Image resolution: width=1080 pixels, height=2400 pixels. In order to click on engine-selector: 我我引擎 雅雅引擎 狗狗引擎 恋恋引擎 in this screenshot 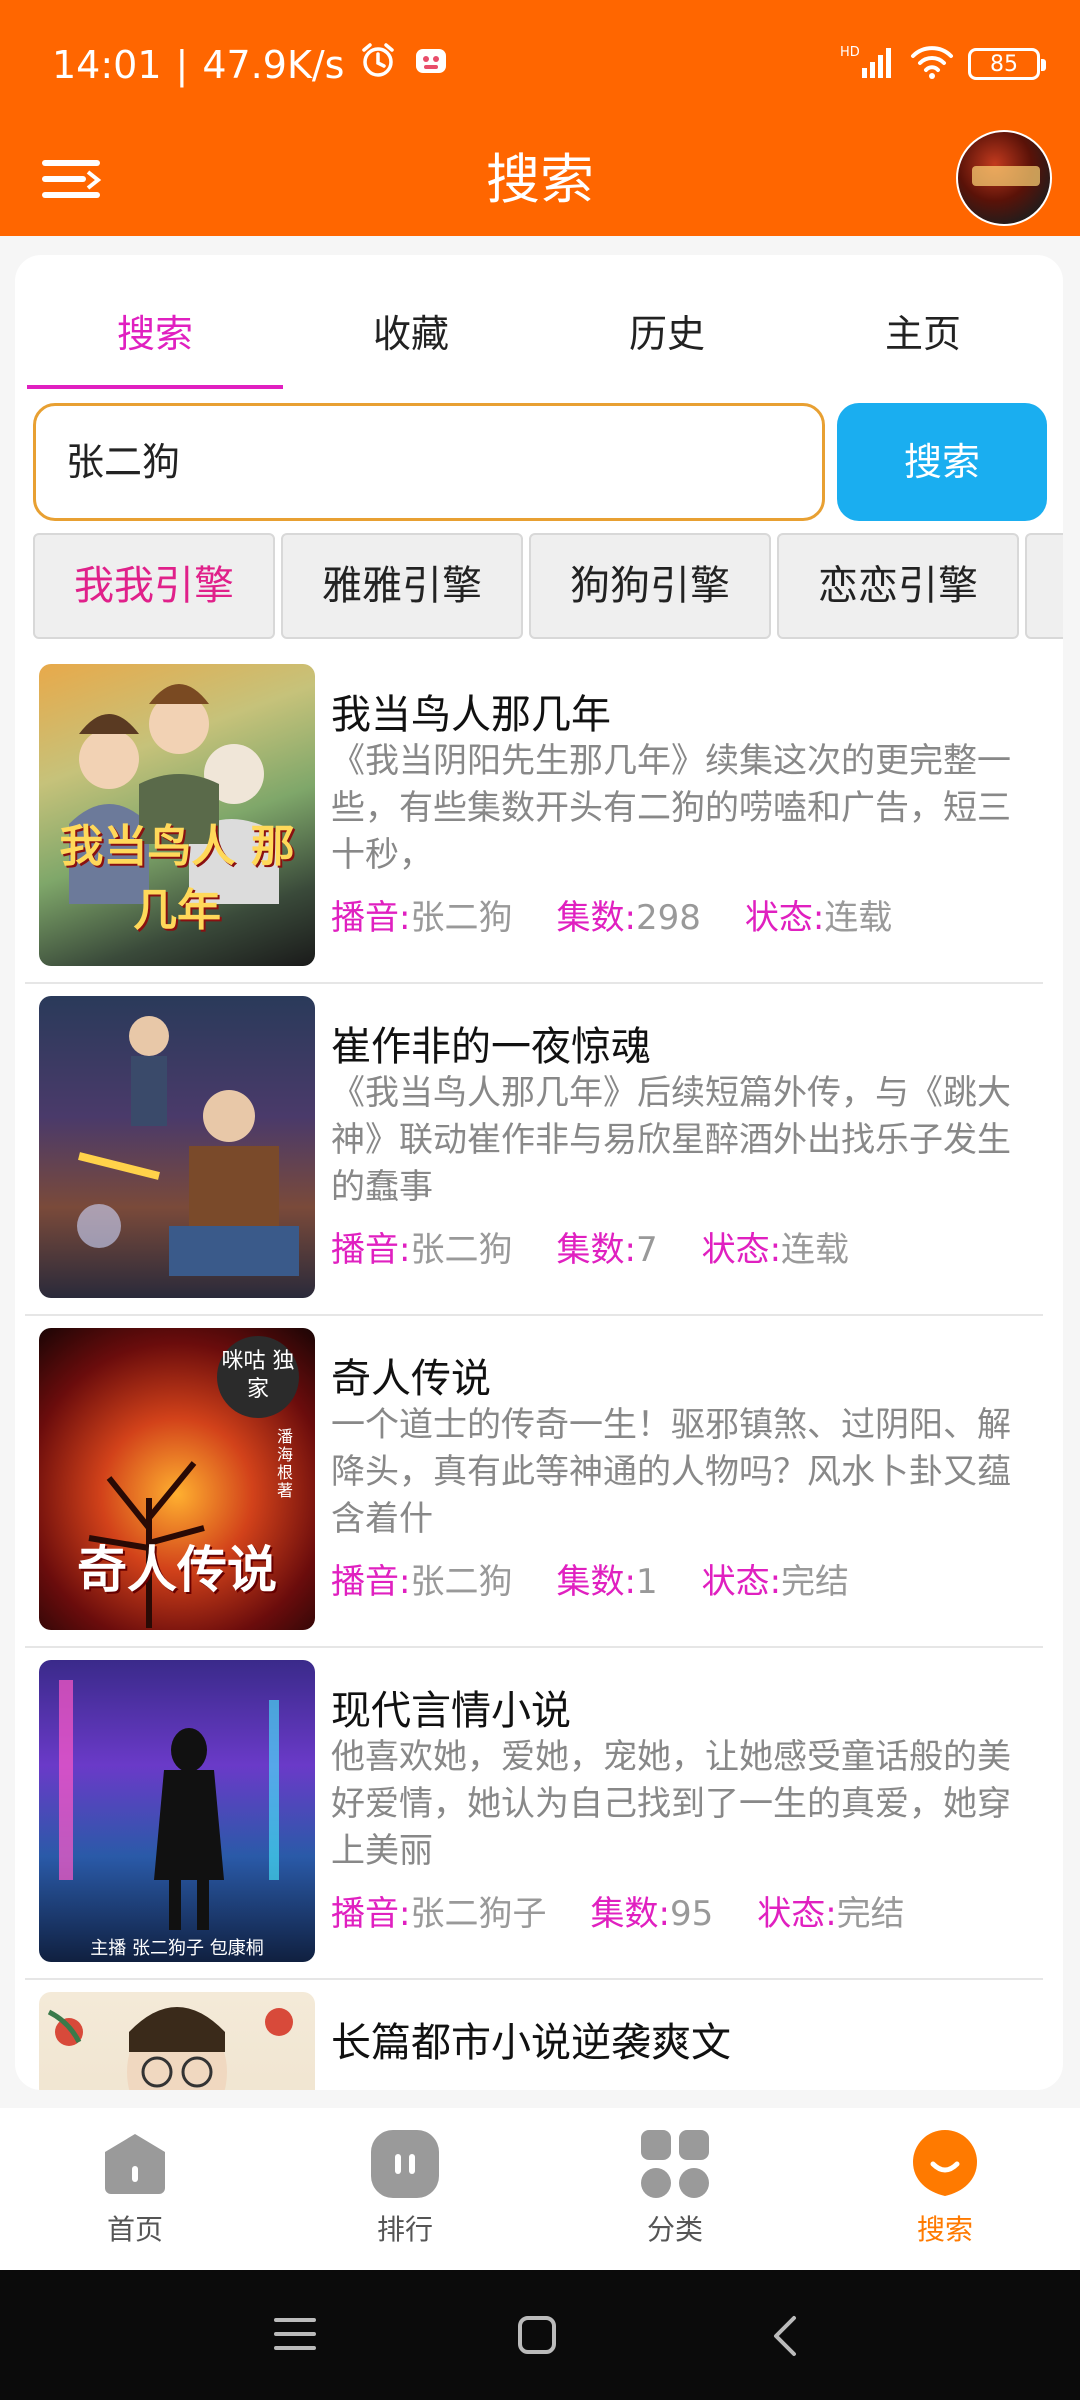, I will do `click(548, 587)`.